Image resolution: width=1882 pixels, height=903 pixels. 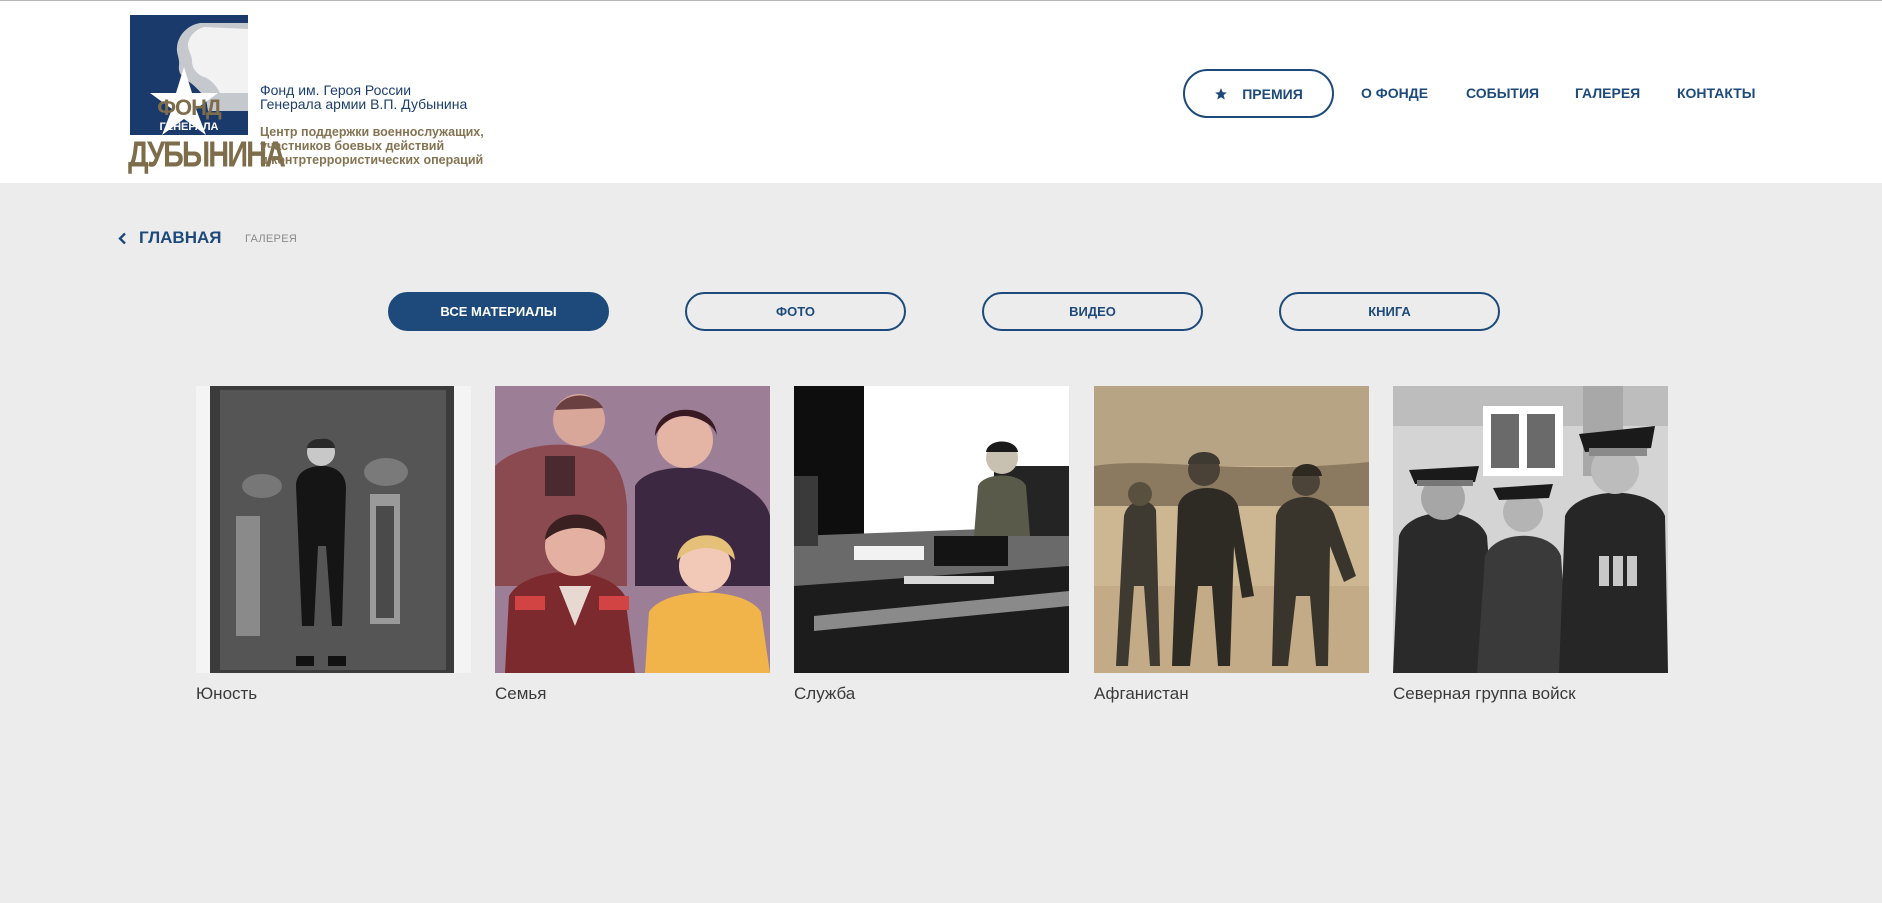 I want to click on album-card-youth: Юность, so click(x=333, y=545).